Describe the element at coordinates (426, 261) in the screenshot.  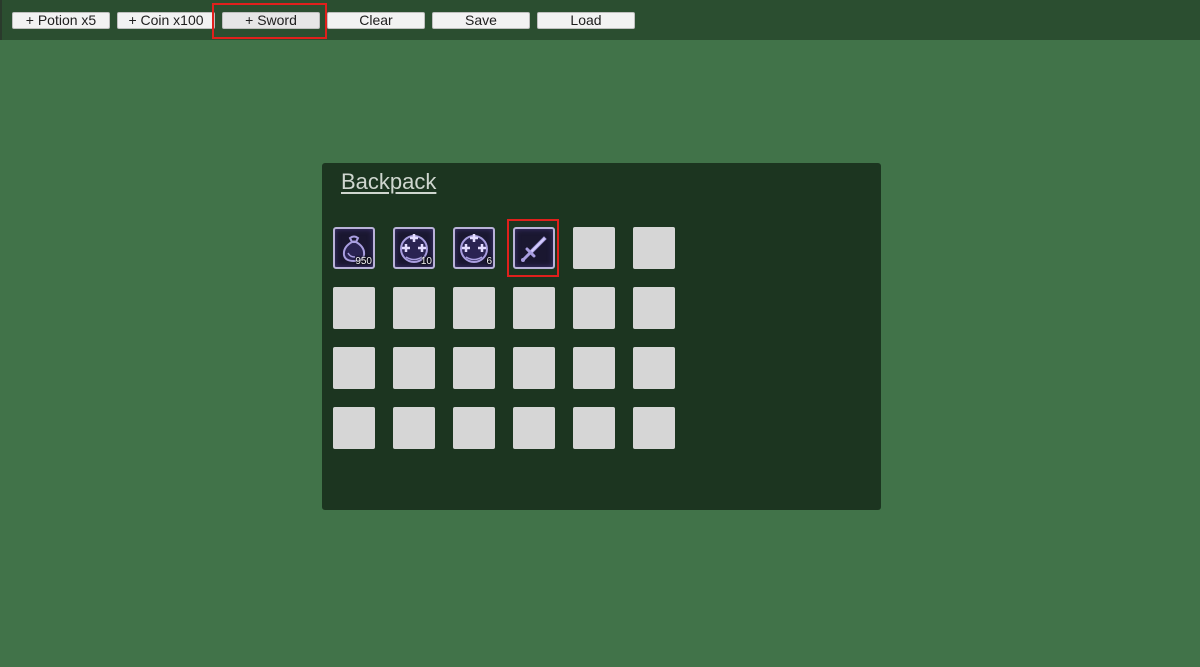
I see `item-quantity: 10` at that location.